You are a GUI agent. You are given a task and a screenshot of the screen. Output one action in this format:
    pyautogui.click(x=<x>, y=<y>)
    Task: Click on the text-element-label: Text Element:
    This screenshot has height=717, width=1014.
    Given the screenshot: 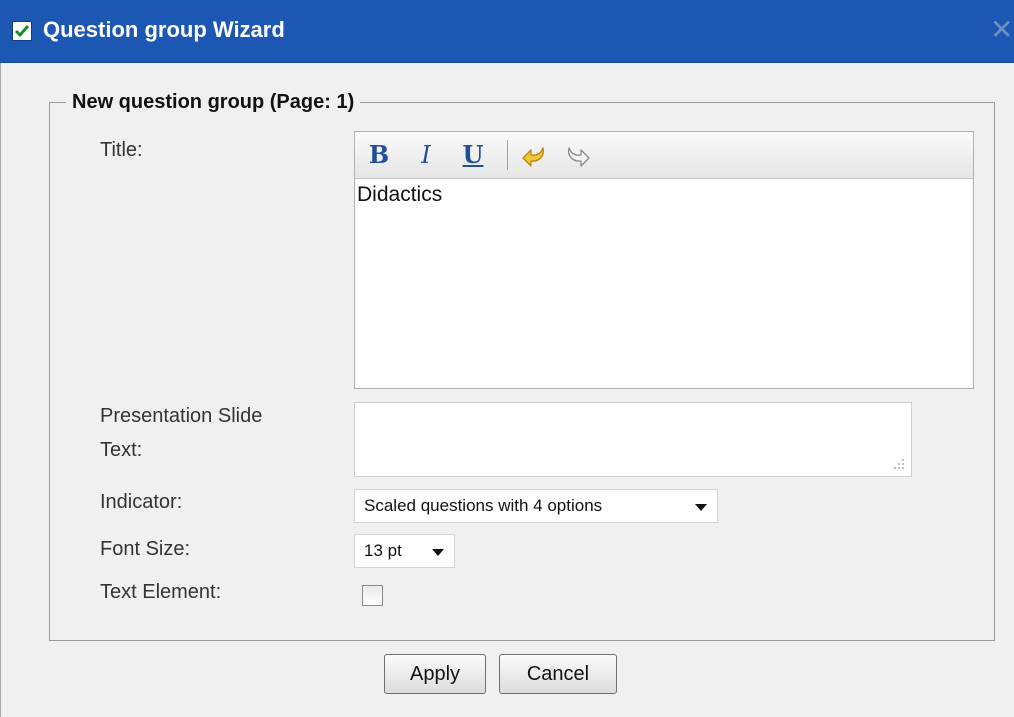 What is the action you would take?
    pyautogui.click(x=161, y=592)
    